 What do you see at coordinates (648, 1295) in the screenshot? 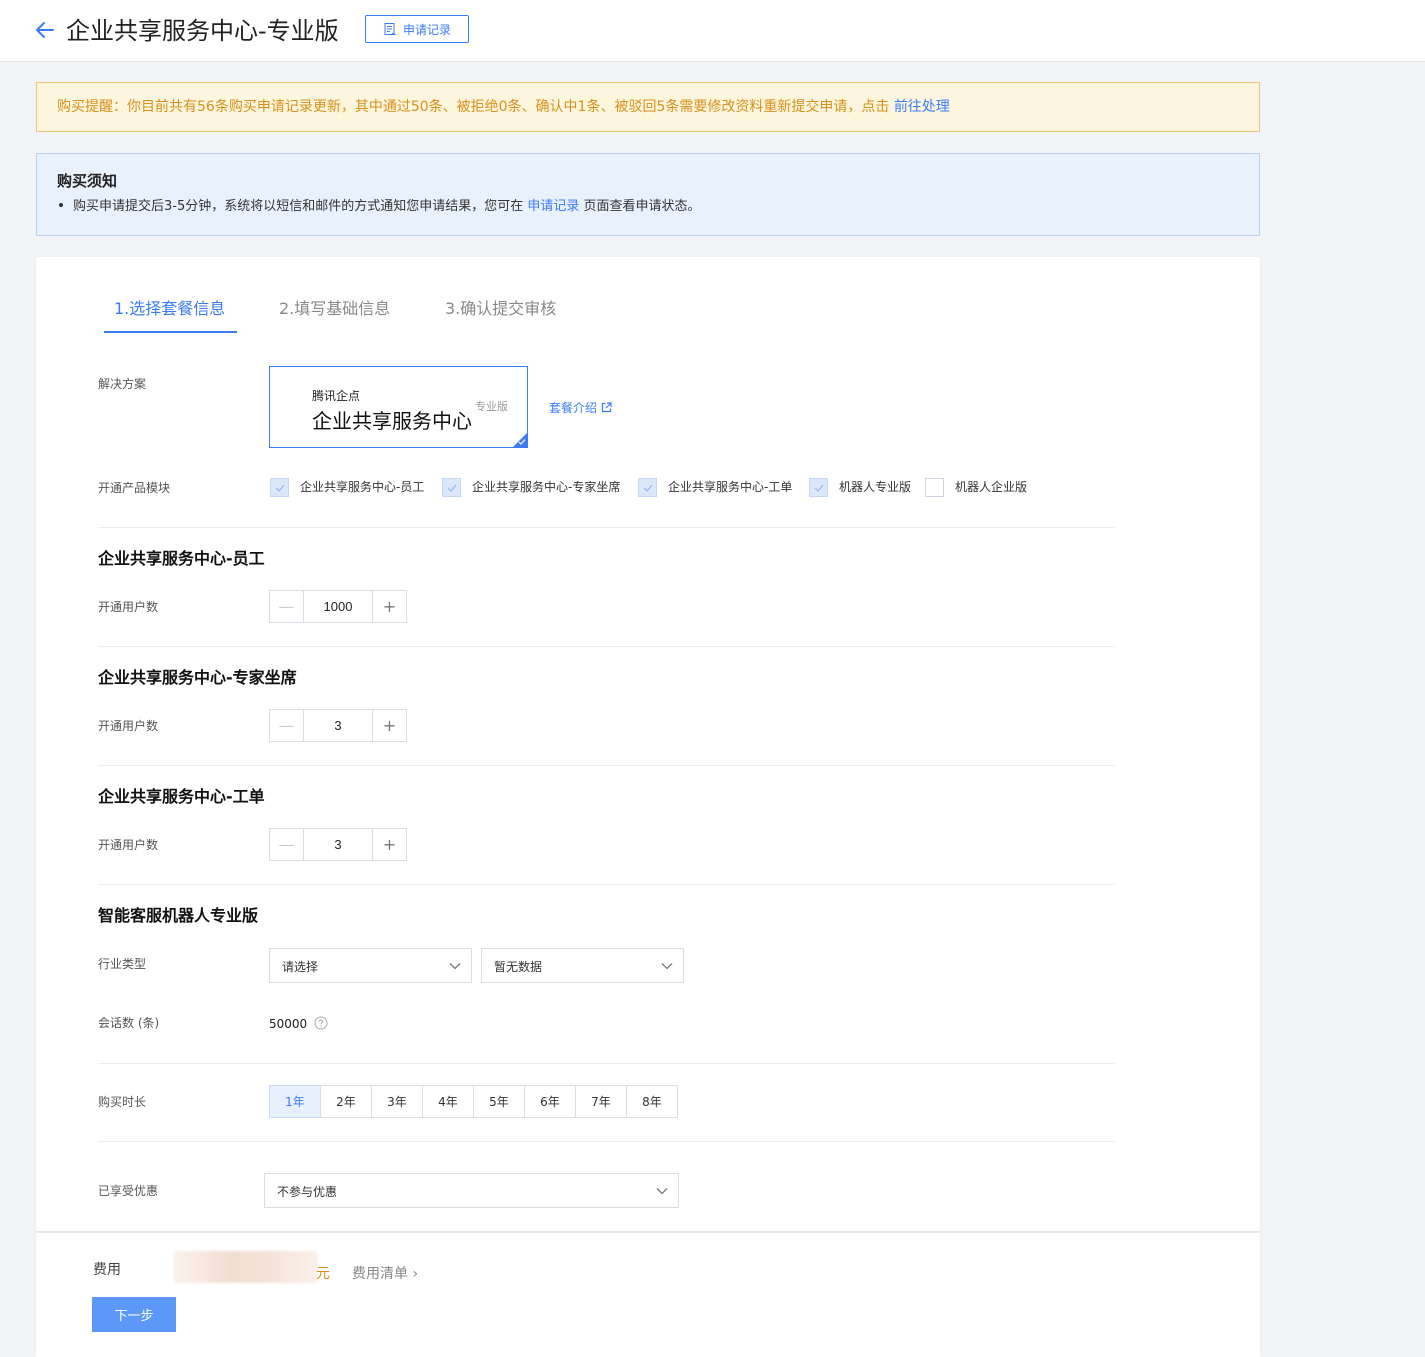
I see `fee-footer: 费用 元 费用清单 › 下一步` at bounding box center [648, 1295].